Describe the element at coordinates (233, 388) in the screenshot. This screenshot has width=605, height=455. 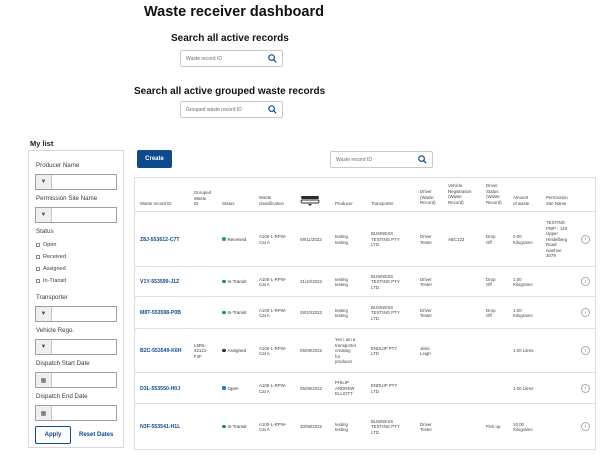
I see `status-text: Open` at that location.